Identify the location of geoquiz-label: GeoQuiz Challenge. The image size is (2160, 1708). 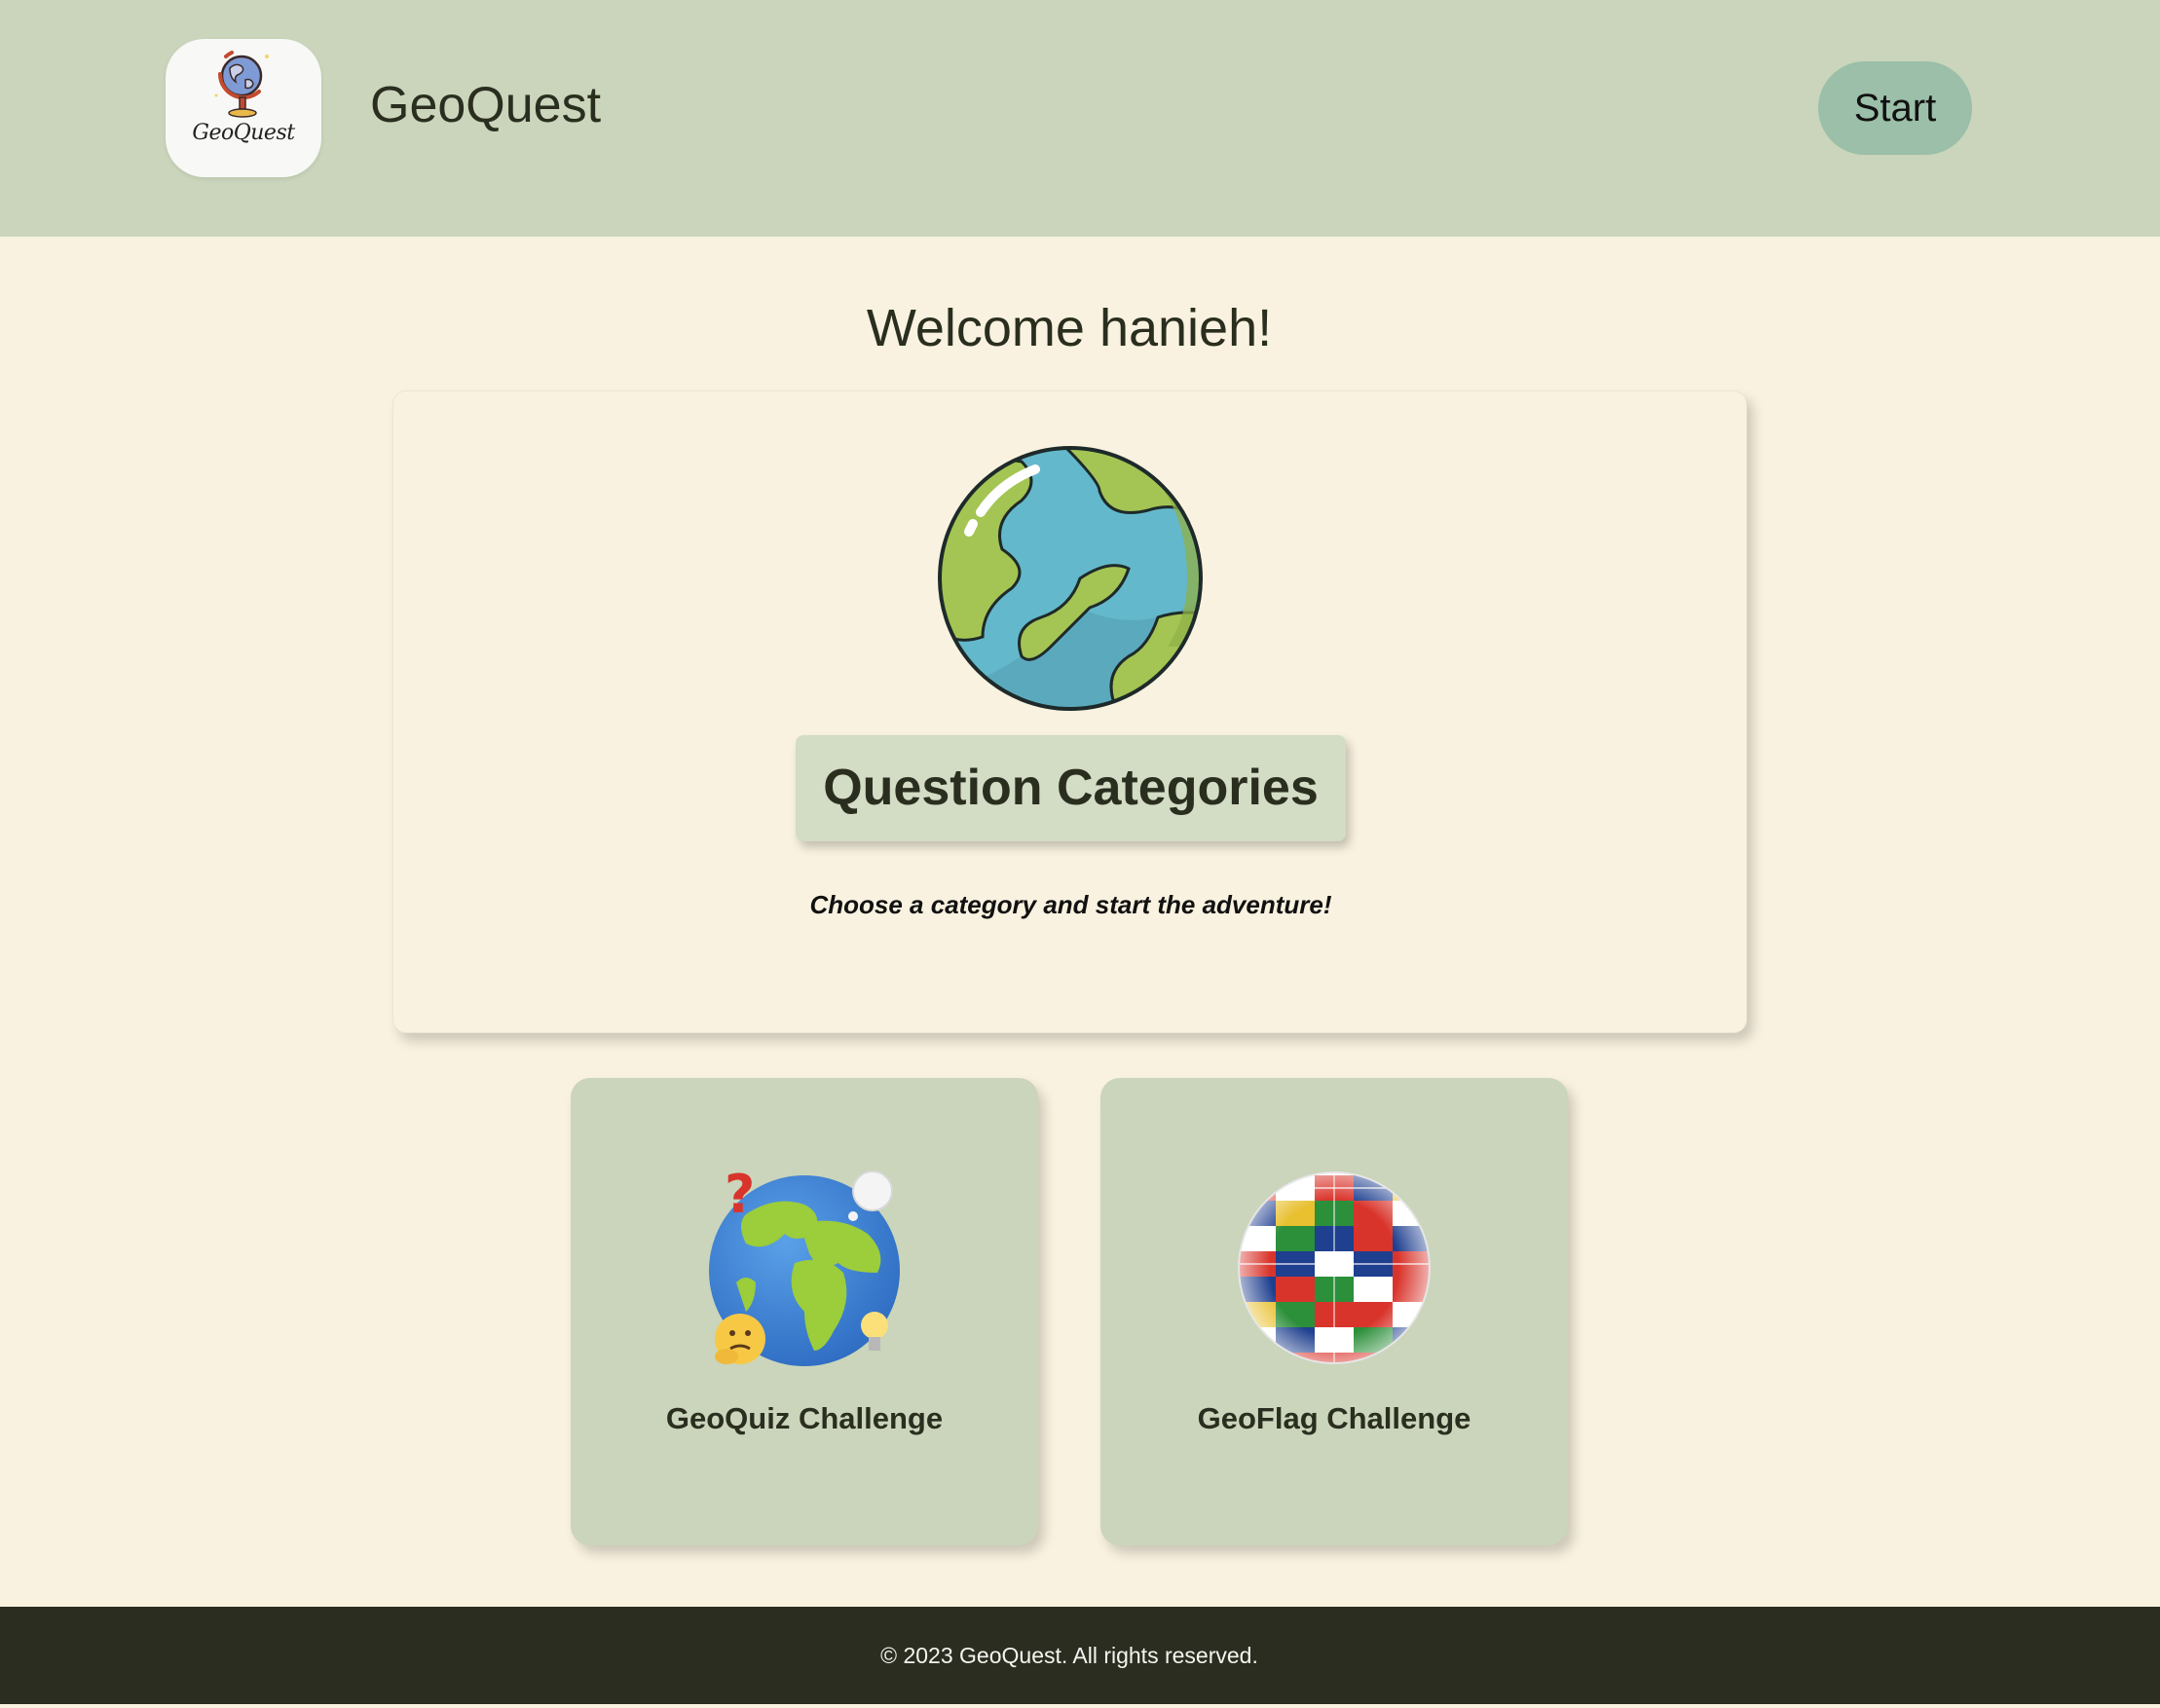
(804, 1418).